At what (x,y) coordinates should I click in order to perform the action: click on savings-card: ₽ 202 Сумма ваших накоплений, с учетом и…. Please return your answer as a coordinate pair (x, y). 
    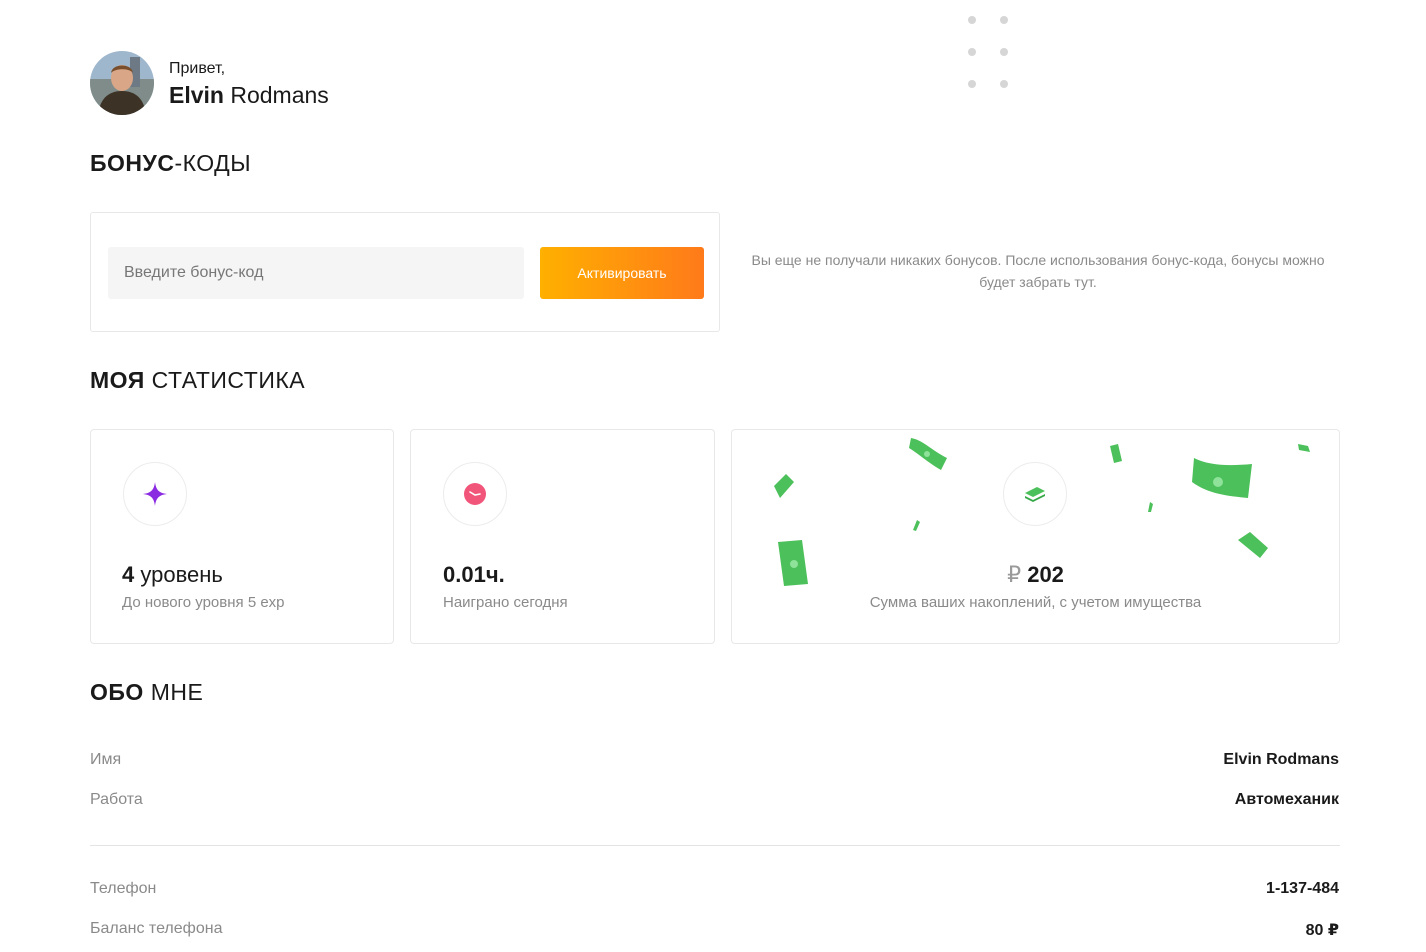
    Looking at the image, I should click on (1035, 536).